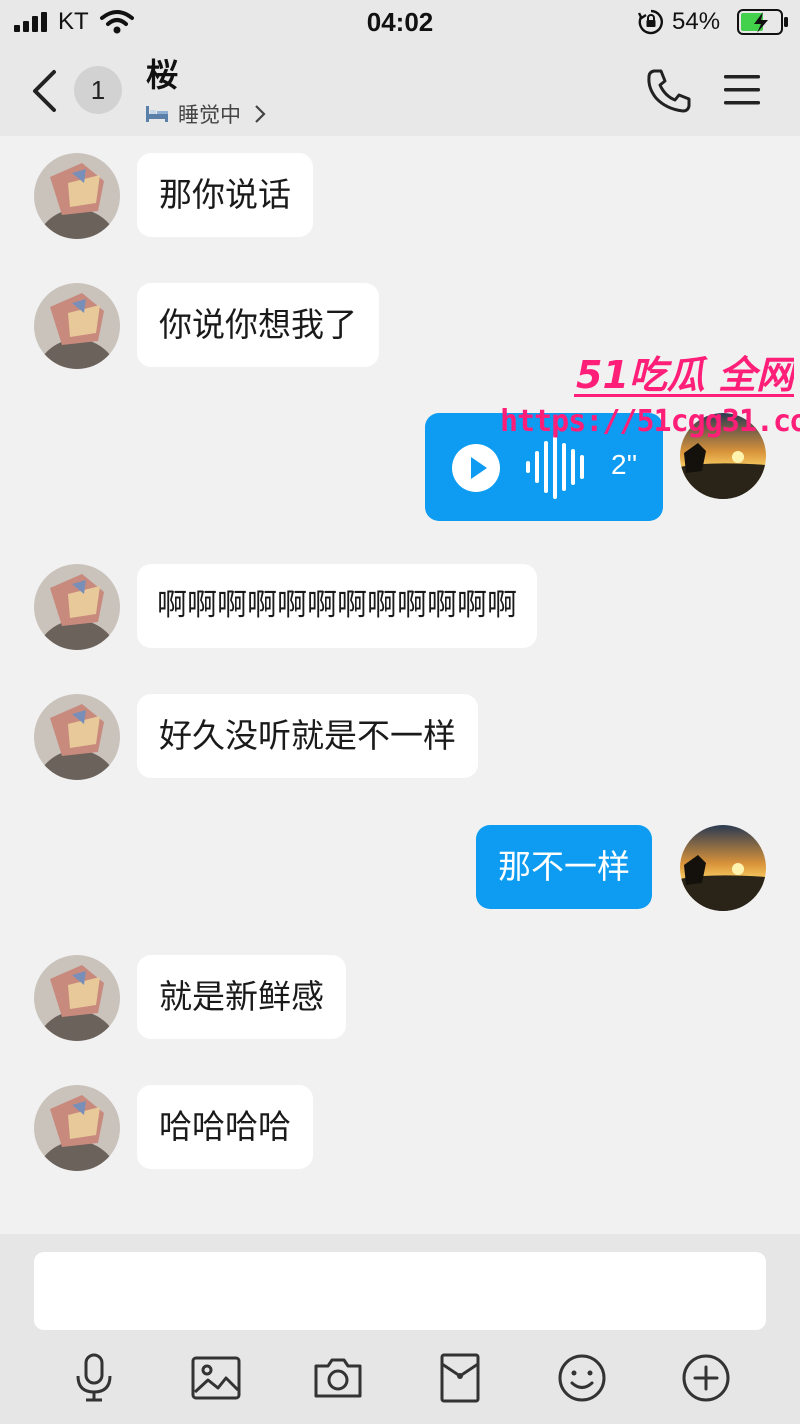 The height and width of the screenshot is (1424, 800). What do you see at coordinates (216, 1378) in the screenshot?
I see `image-icon` at bounding box center [216, 1378].